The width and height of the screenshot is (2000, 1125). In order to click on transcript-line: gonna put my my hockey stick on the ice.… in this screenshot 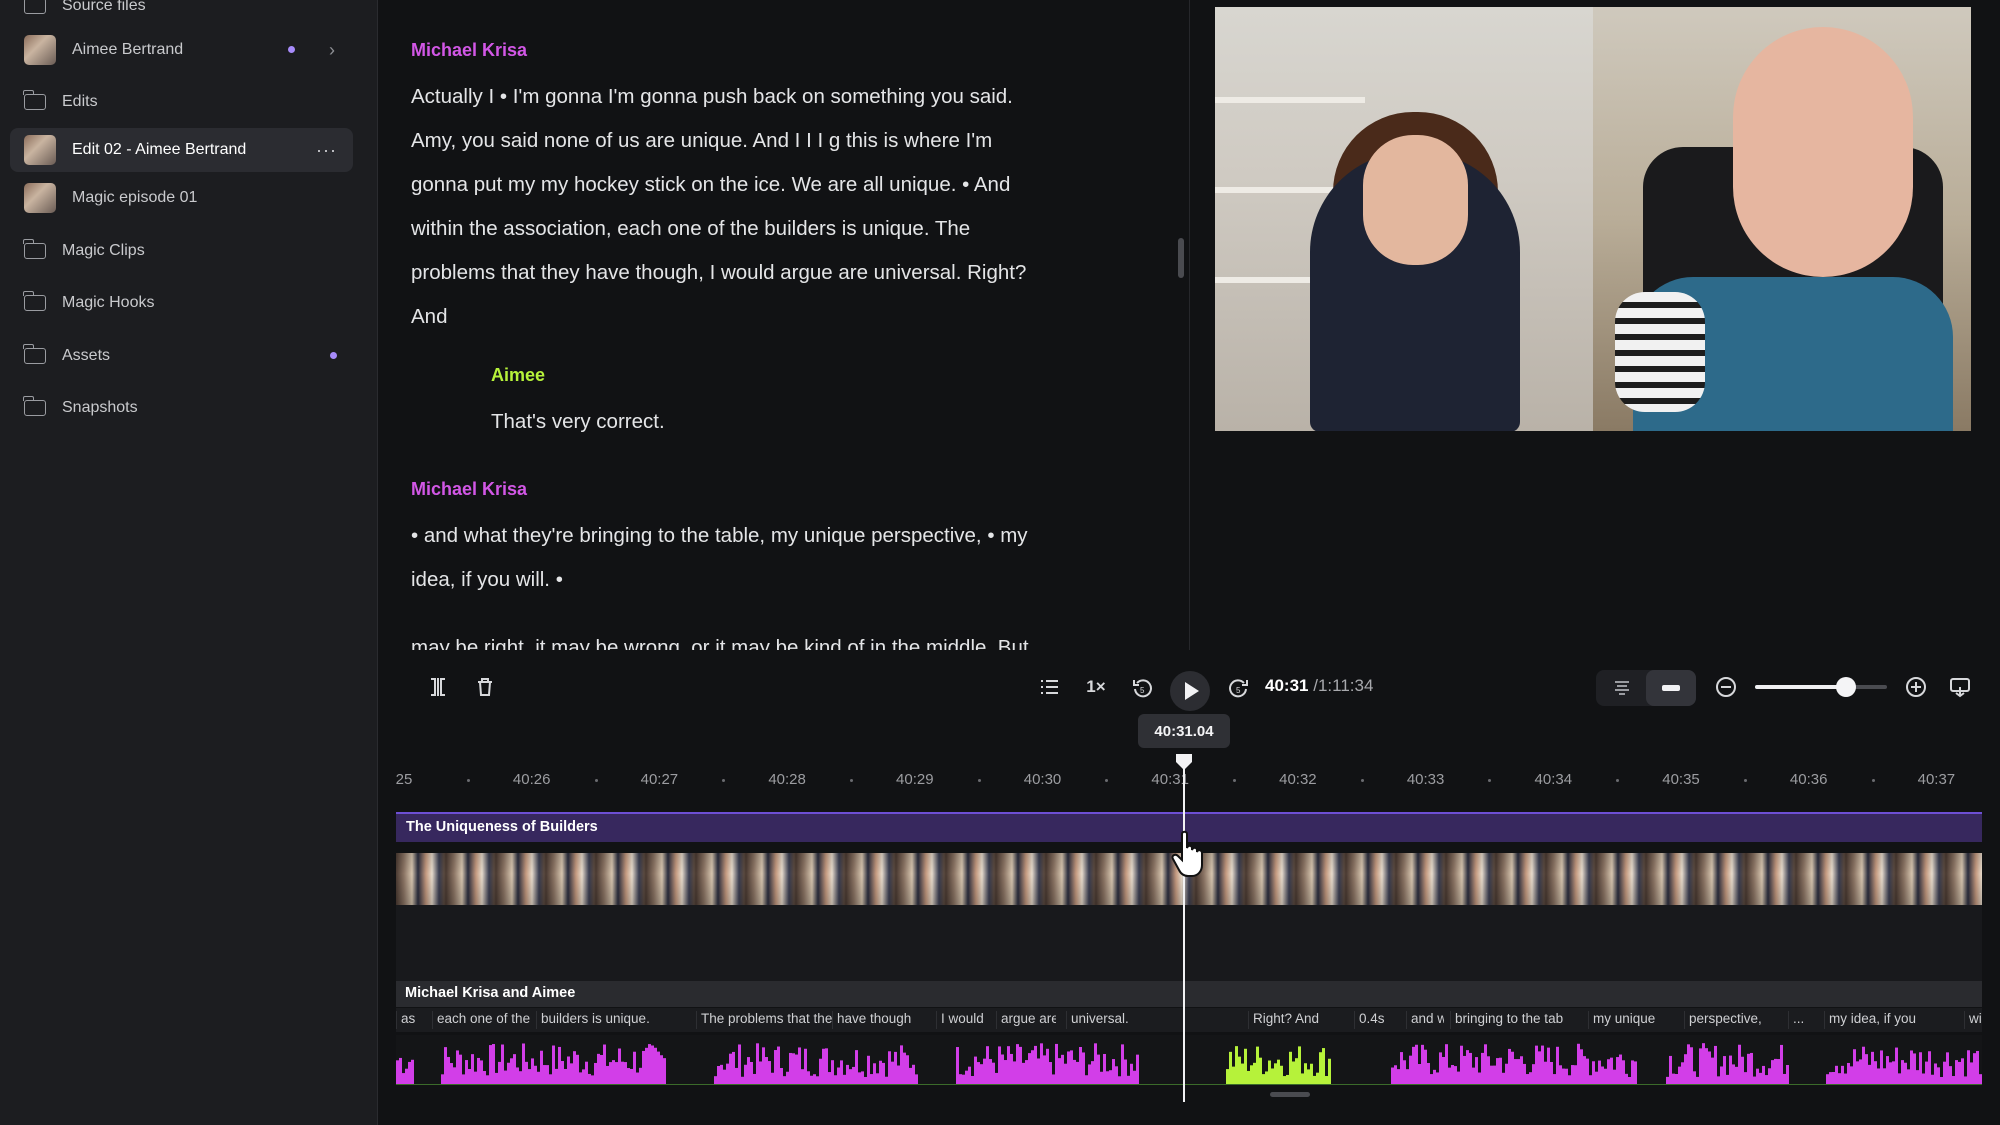, I will do `click(710, 185)`.